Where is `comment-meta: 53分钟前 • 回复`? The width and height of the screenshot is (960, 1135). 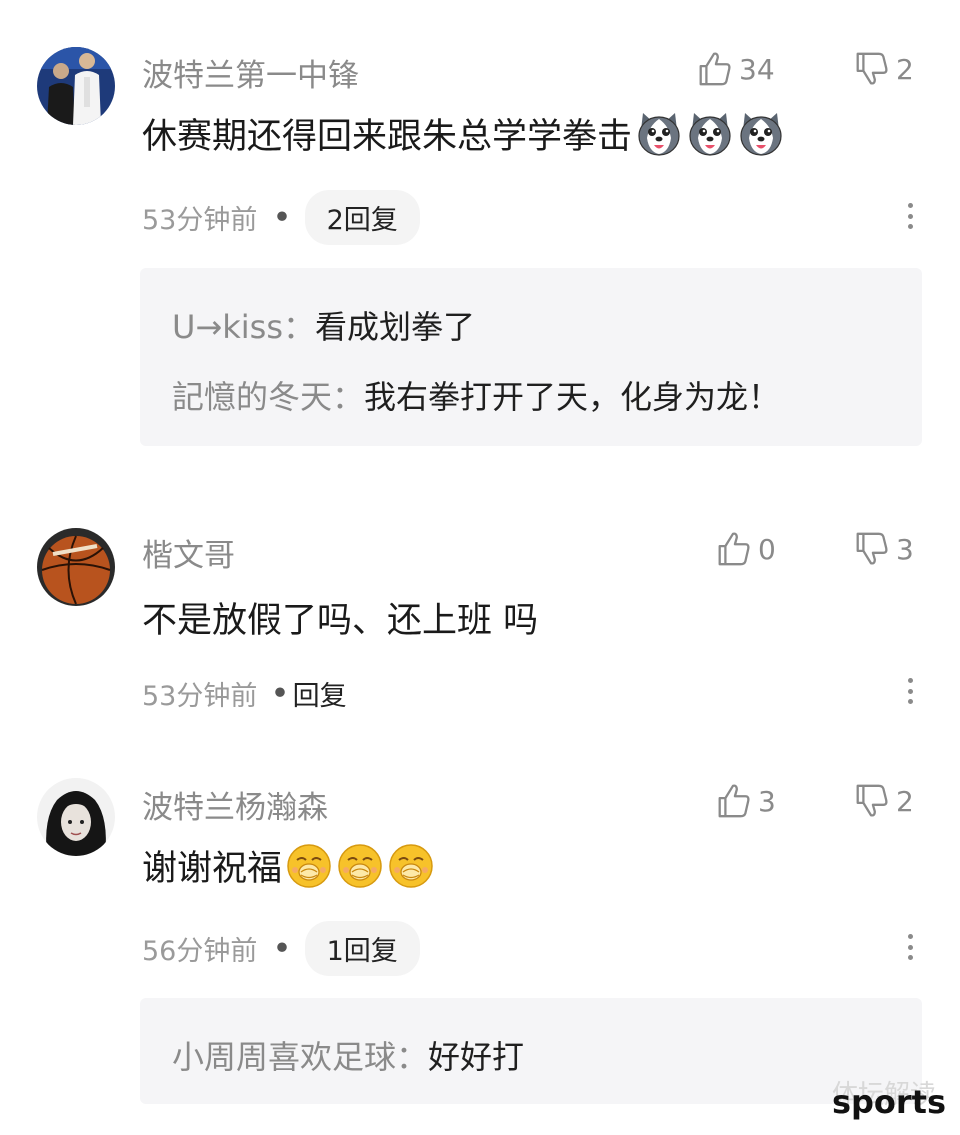
comment-meta: 53分钟前 • 回复 is located at coordinates (244, 693).